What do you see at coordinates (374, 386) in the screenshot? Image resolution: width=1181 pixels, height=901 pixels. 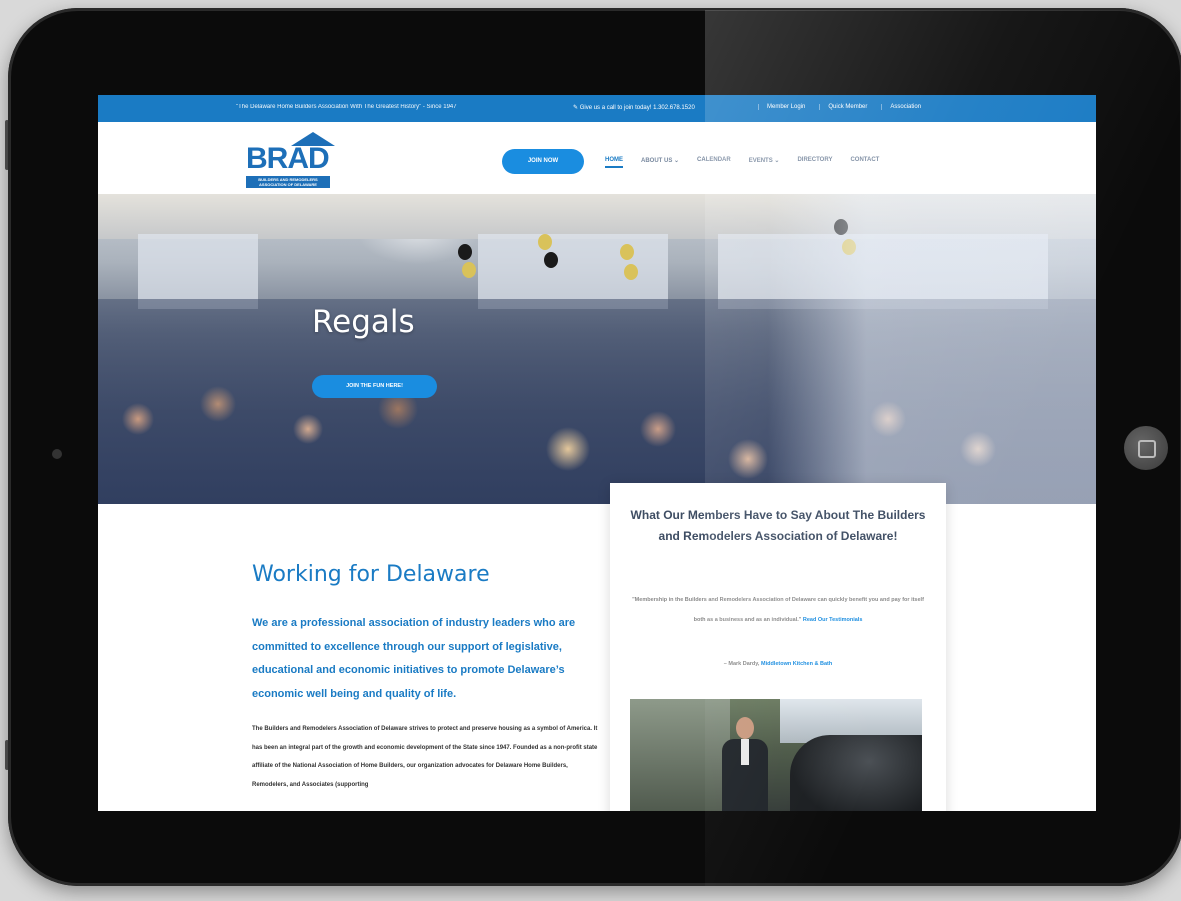 I see `join-the-fun-button: JOIN THE FUN HERE!` at bounding box center [374, 386].